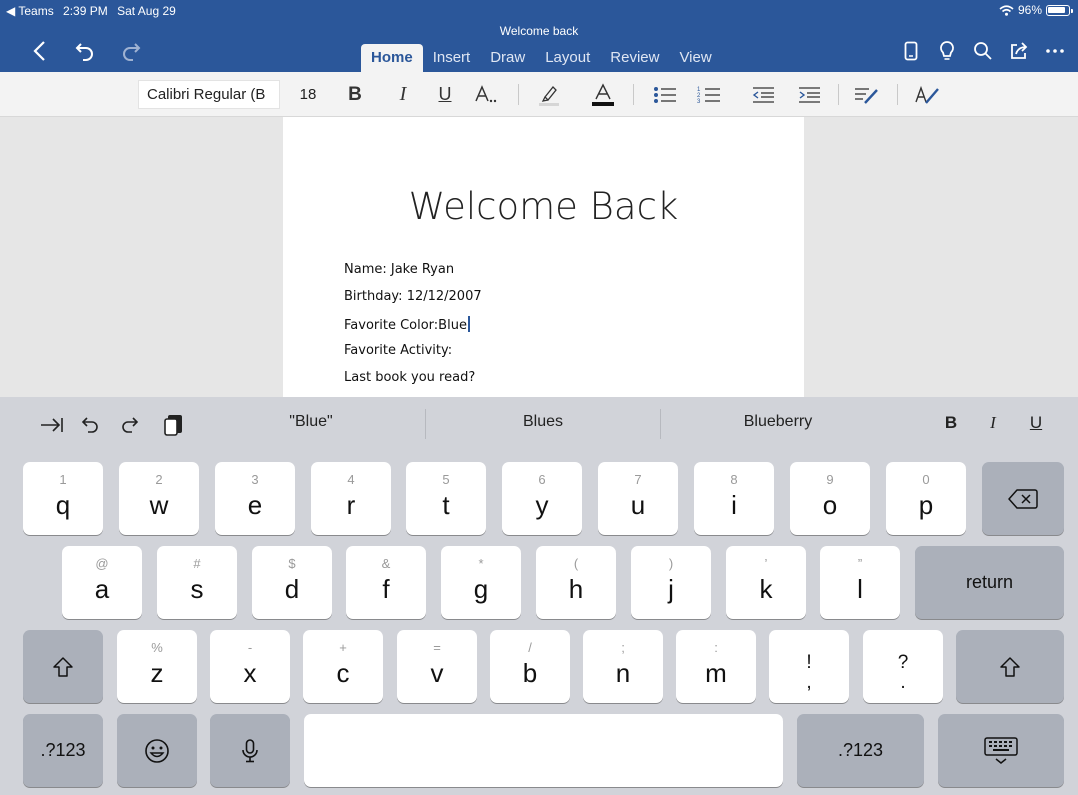 Image resolution: width=1078 pixels, height=795 pixels. What do you see at coordinates (355, 94) in the screenshot?
I see `bold-button: B` at bounding box center [355, 94].